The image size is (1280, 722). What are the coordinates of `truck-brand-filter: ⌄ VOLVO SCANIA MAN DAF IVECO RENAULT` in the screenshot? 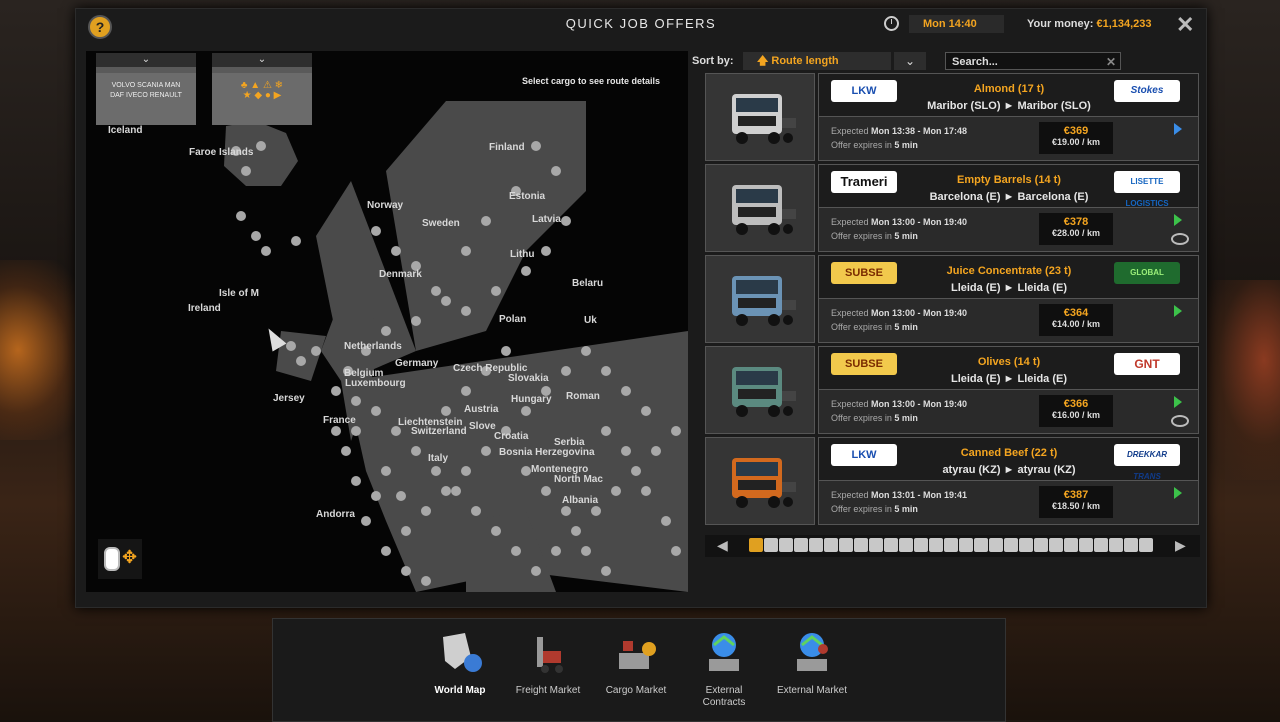 It's located at (146, 89).